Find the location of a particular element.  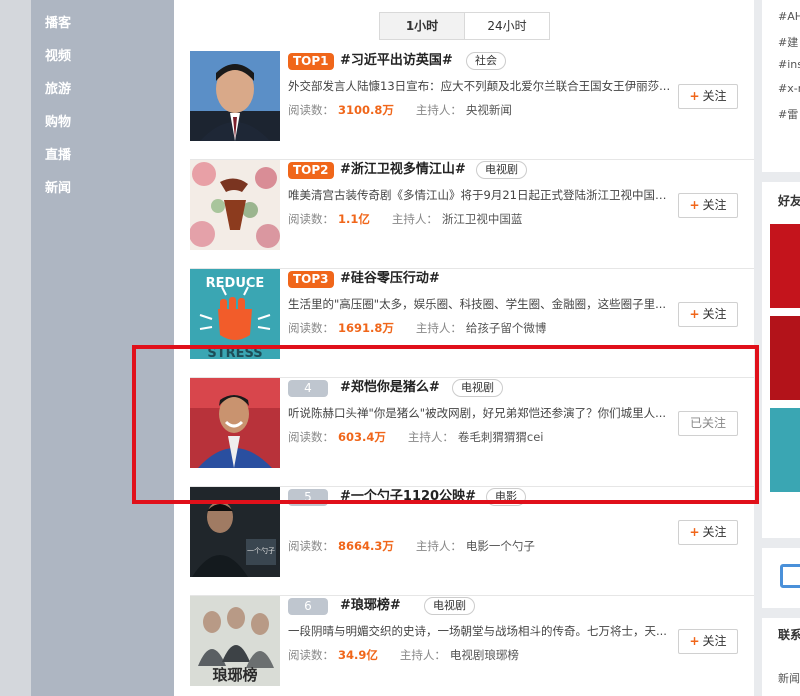

left-nav-strip is located at coordinates (15, 348).